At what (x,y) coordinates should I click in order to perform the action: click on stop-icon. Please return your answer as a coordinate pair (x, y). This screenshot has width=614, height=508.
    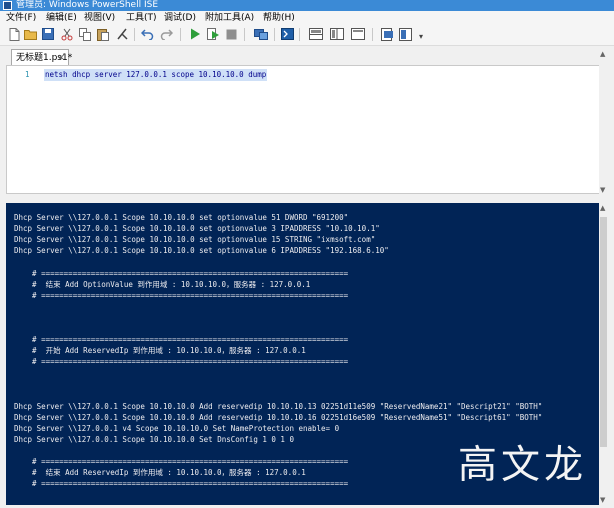
    Looking at the image, I should click on (231, 34).